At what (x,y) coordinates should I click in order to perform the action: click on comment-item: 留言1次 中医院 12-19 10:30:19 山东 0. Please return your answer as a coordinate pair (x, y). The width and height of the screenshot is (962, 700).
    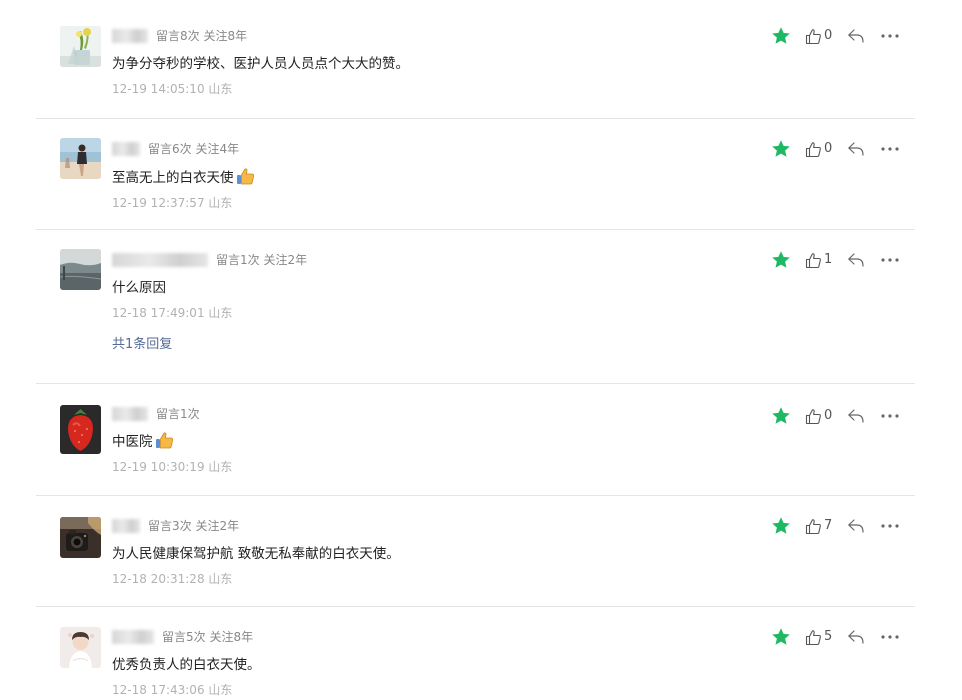
    Looking at the image, I should click on (475, 440).